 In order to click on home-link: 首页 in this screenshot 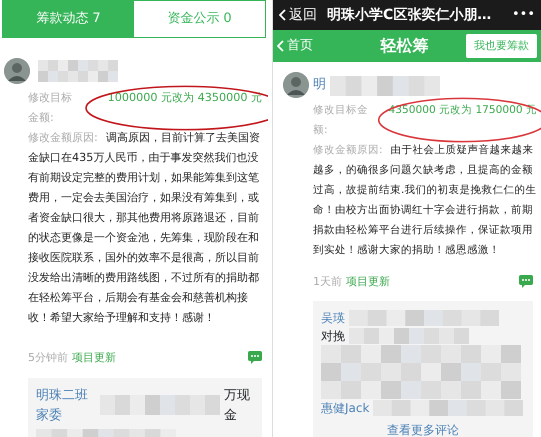, I will do `click(295, 46)`.